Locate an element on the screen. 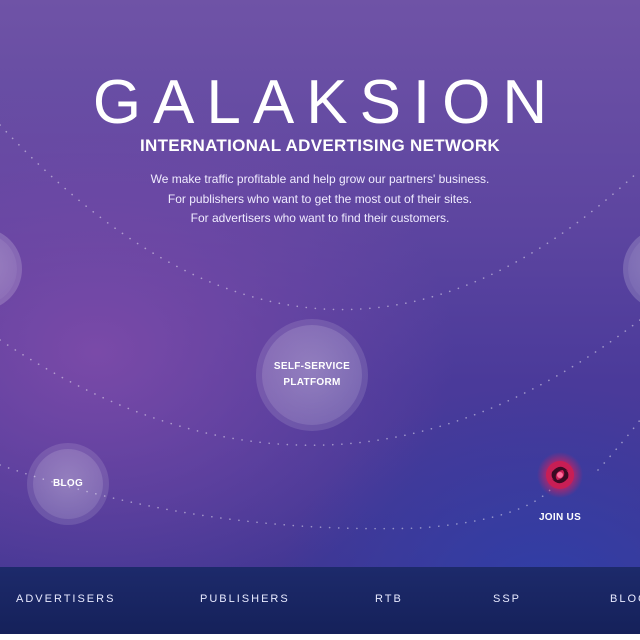 This screenshot has height=640, width=640. self-service-platform-button: SELF-SERVICE PLATFORM is located at coordinates (312, 375).